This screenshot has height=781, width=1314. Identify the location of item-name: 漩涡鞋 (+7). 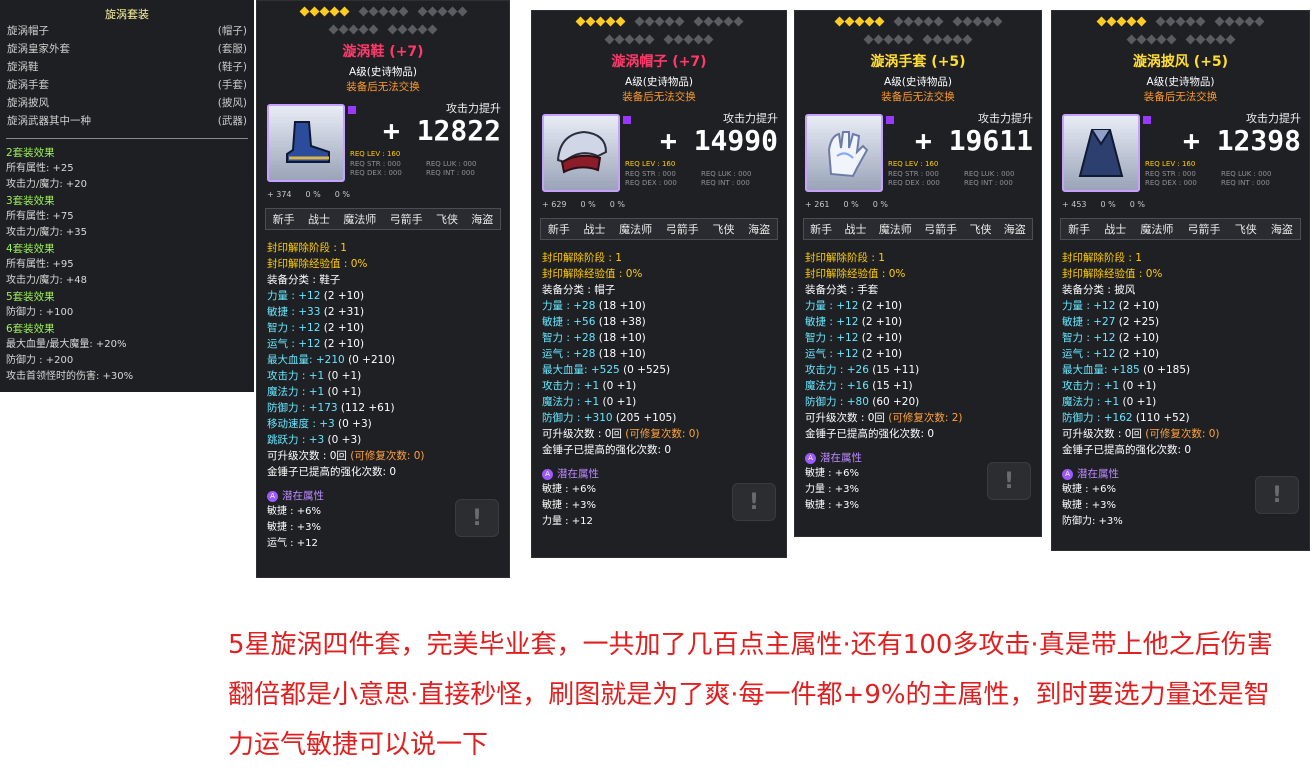
(383, 52).